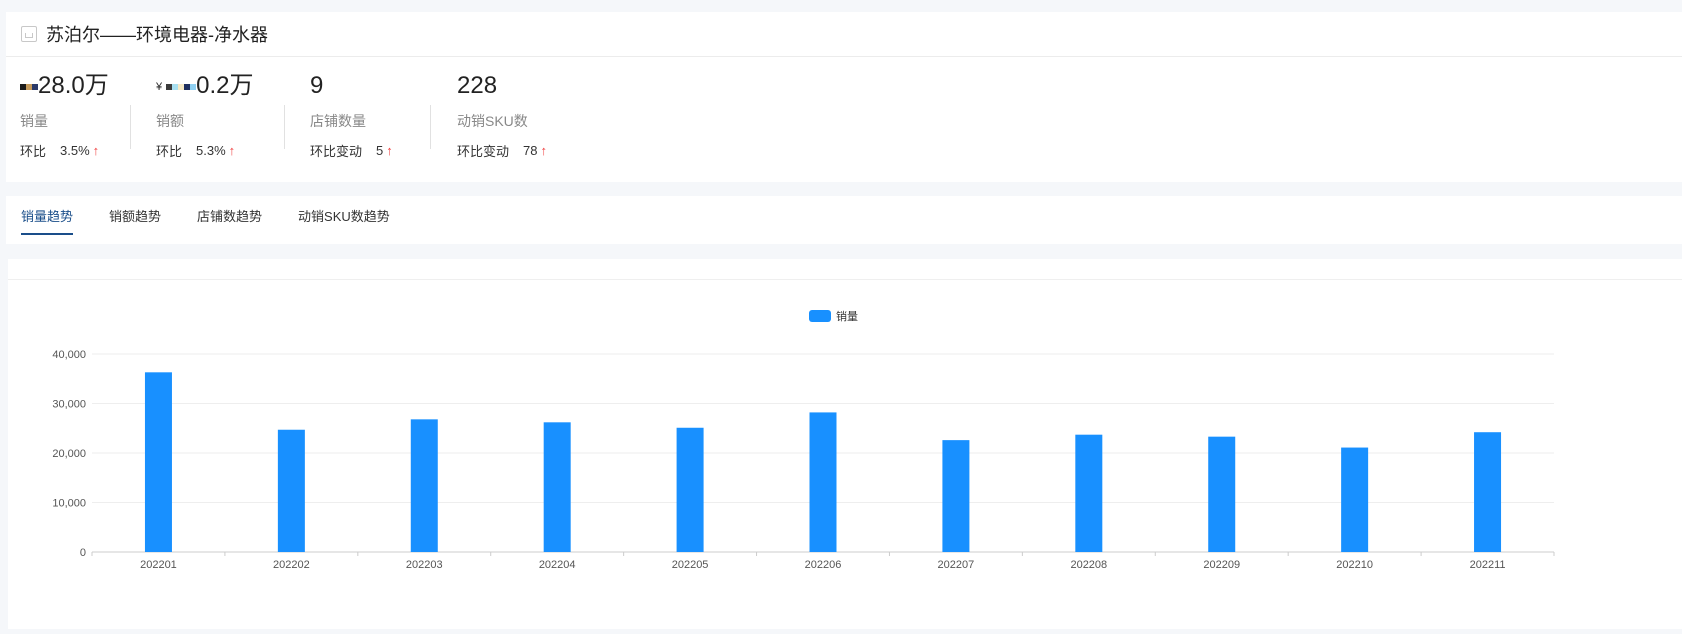 Image resolution: width=1682 pixels, height=634 pixels. I want to click on metric-sku-count: 228 动销SKU数 环比变动 78 ↑, so click(514, 115).